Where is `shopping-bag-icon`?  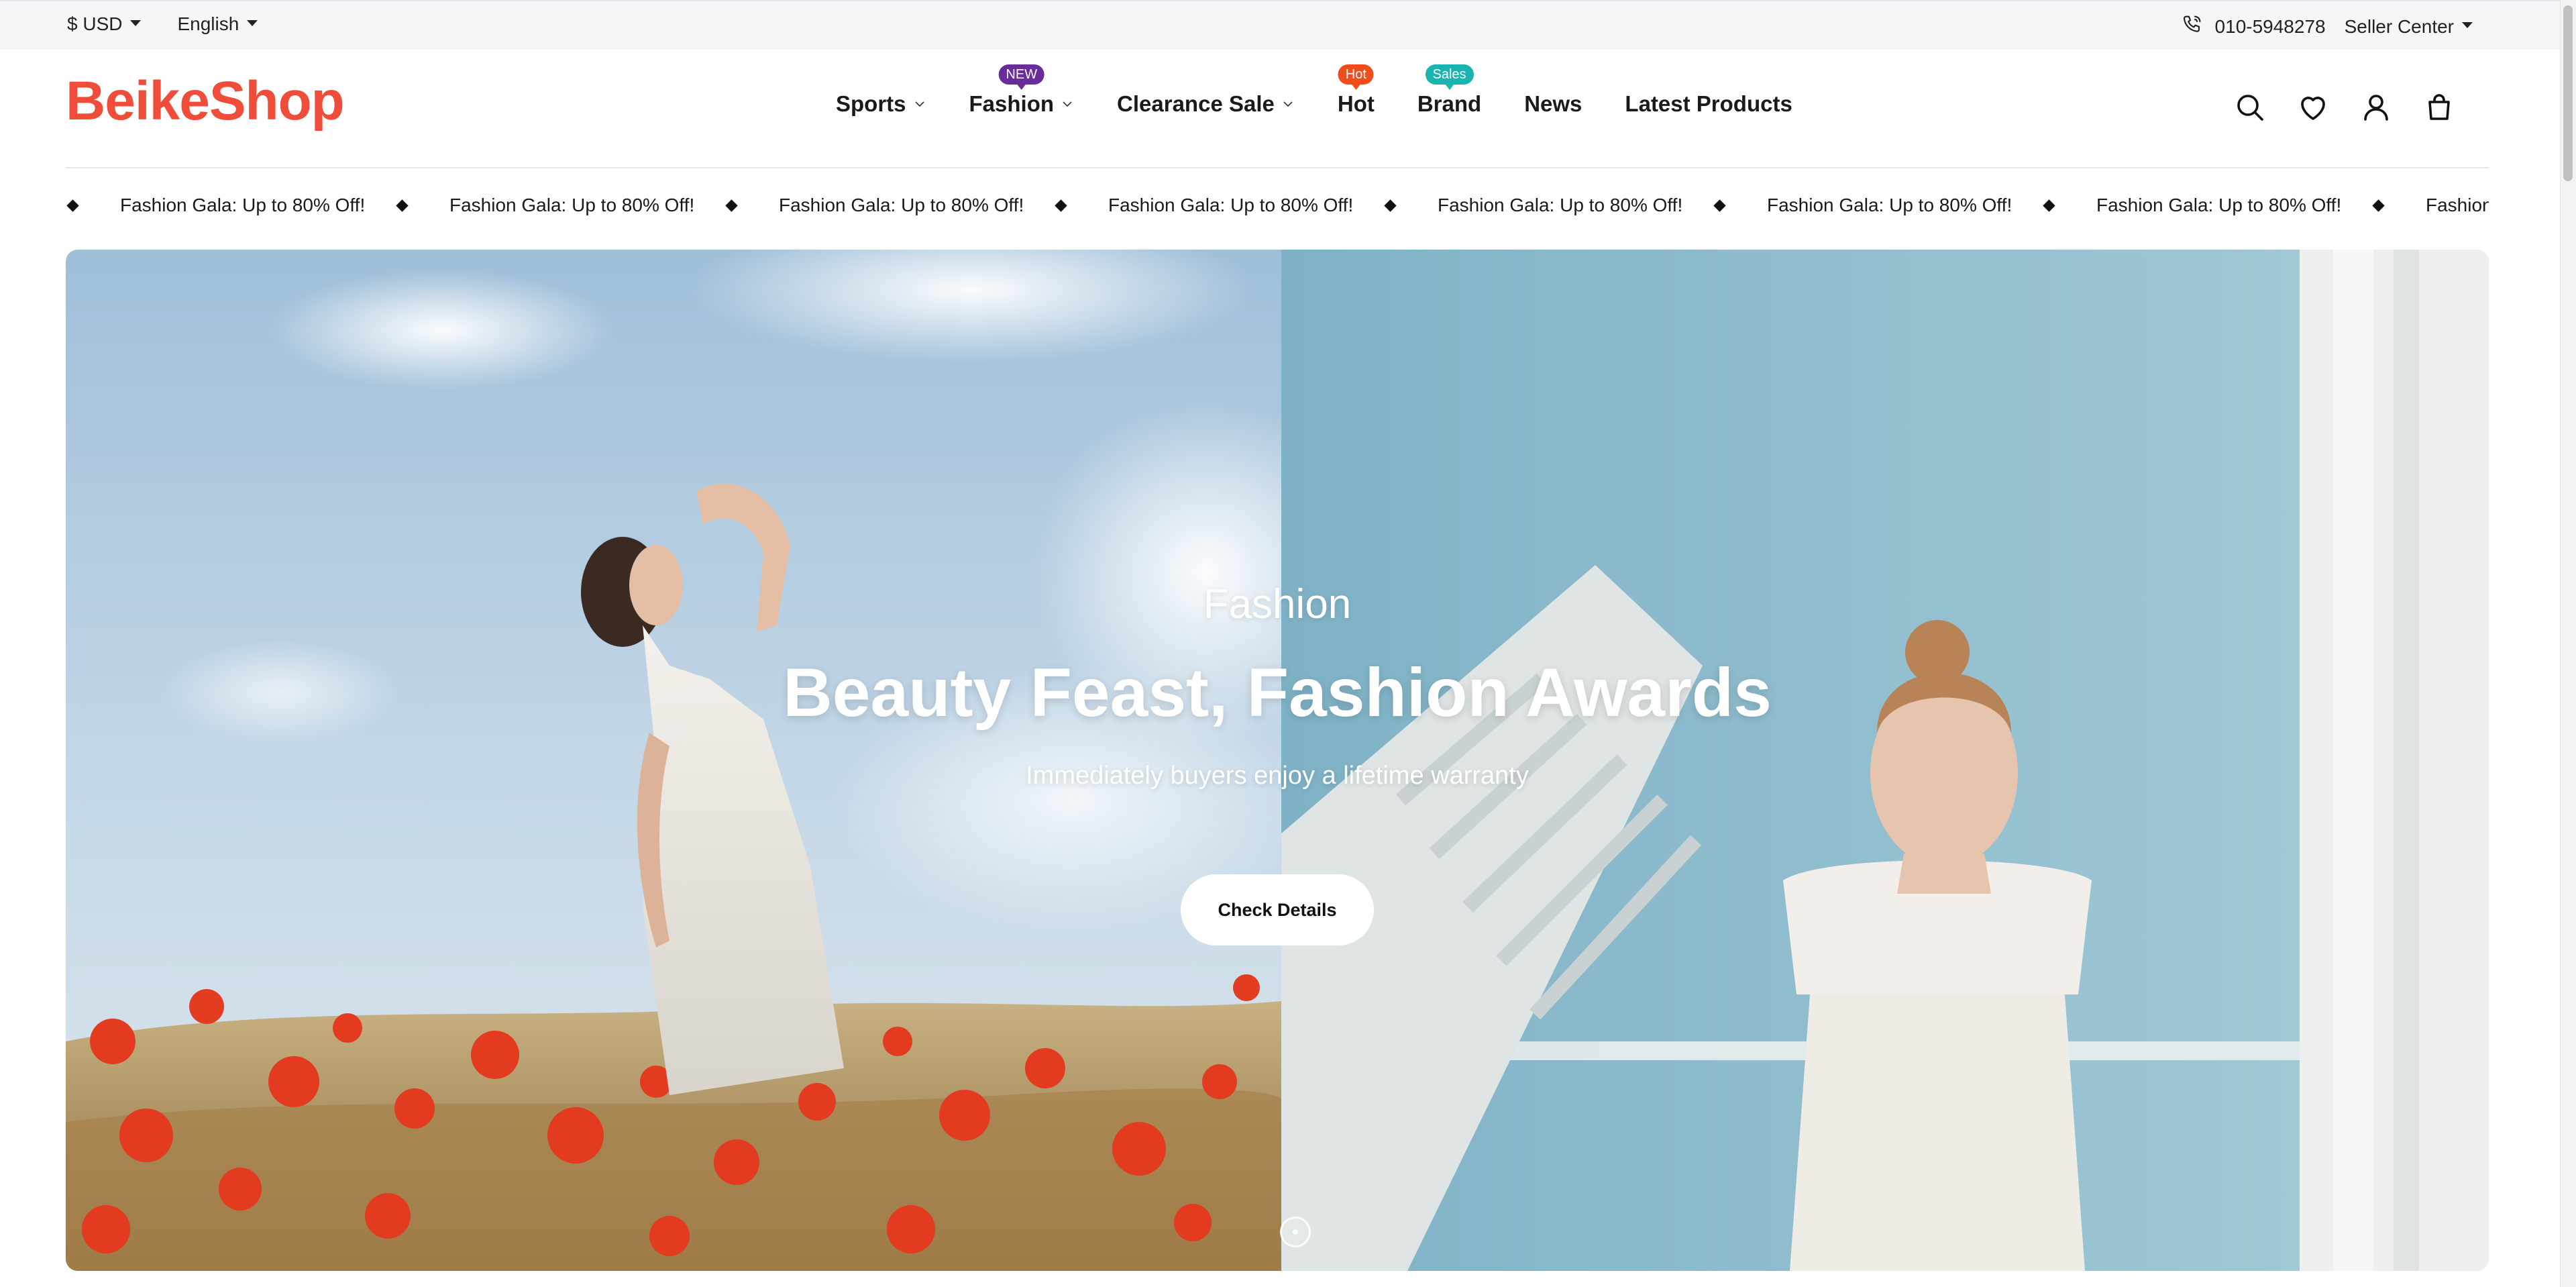 shopping-bag-icon is located at coordinates (2439, 107).